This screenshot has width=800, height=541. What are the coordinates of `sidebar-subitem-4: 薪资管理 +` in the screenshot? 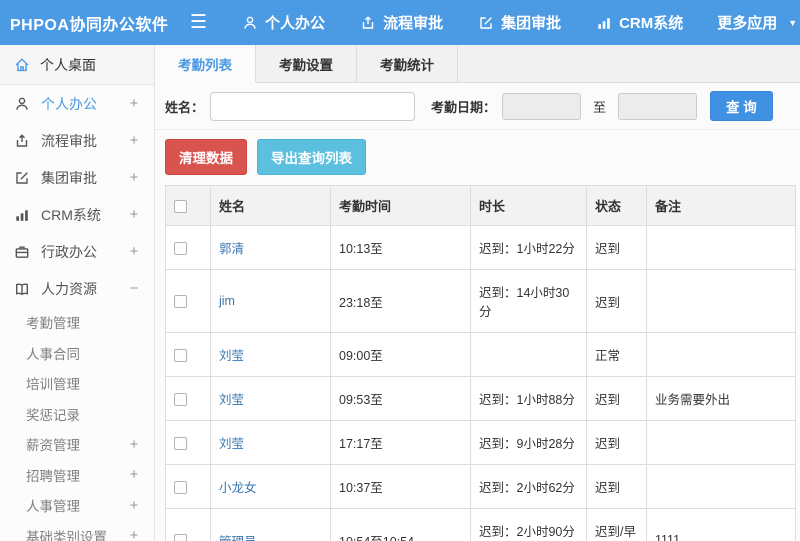 It's located at (77, 444).